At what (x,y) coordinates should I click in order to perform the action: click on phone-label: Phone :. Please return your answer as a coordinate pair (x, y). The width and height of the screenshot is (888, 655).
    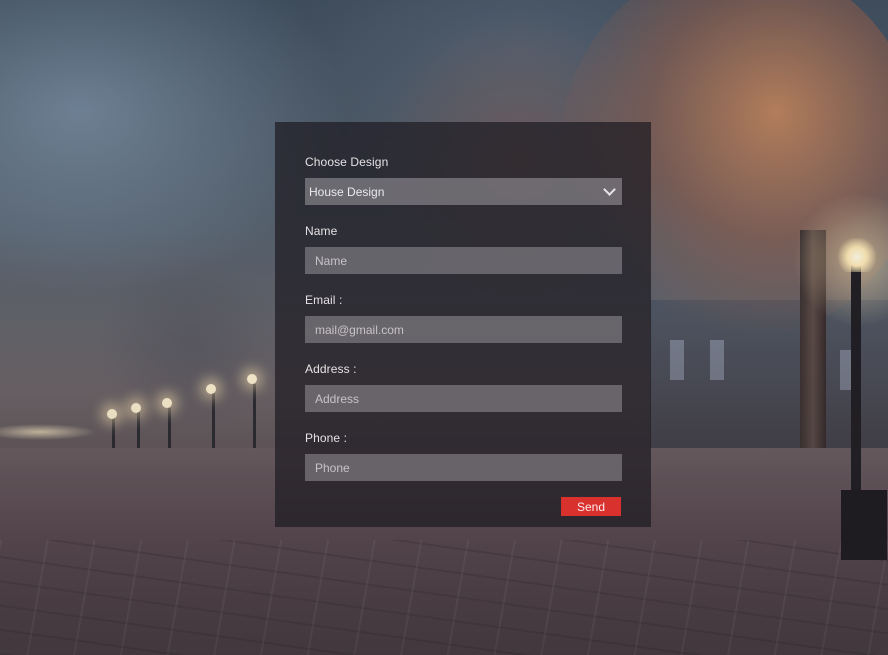
    Looking at the image, I should click on (326, 438).